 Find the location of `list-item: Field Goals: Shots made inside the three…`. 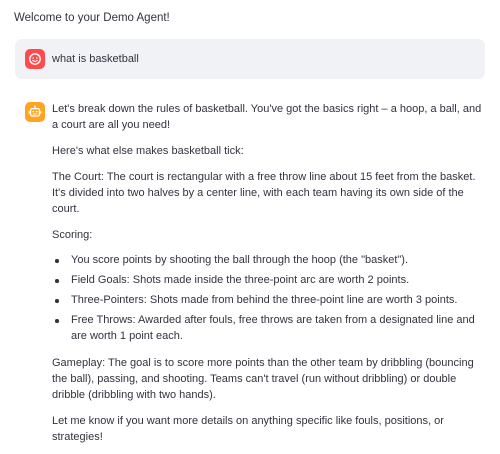

list-item: Field Goals: Shots made inside the three… is located at coordinates (268, 280).